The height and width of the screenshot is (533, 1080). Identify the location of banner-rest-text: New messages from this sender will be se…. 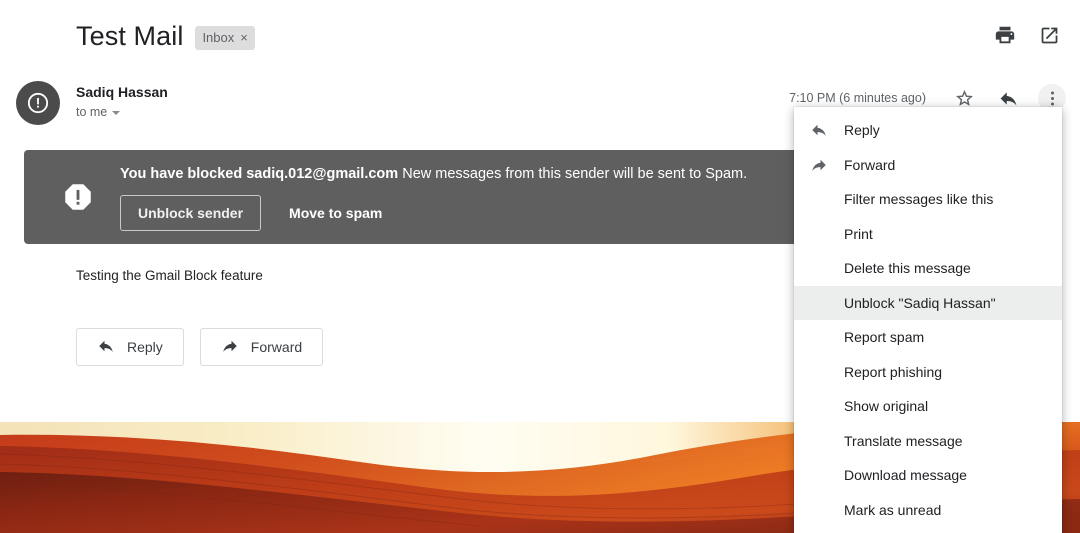
(573, 174).